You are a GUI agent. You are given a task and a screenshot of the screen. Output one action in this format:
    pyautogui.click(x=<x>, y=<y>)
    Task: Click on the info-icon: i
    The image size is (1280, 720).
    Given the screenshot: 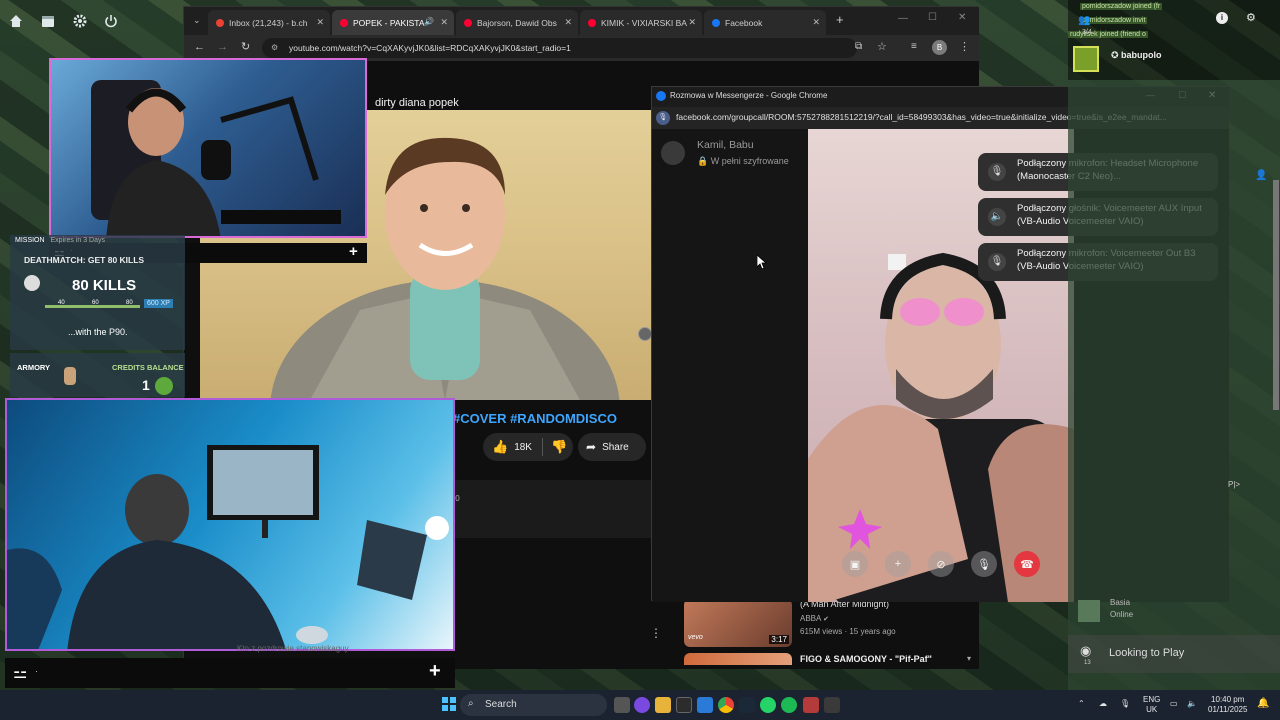 What is the action you would take?
    pyautogui.click(x=1222, y=18)
    